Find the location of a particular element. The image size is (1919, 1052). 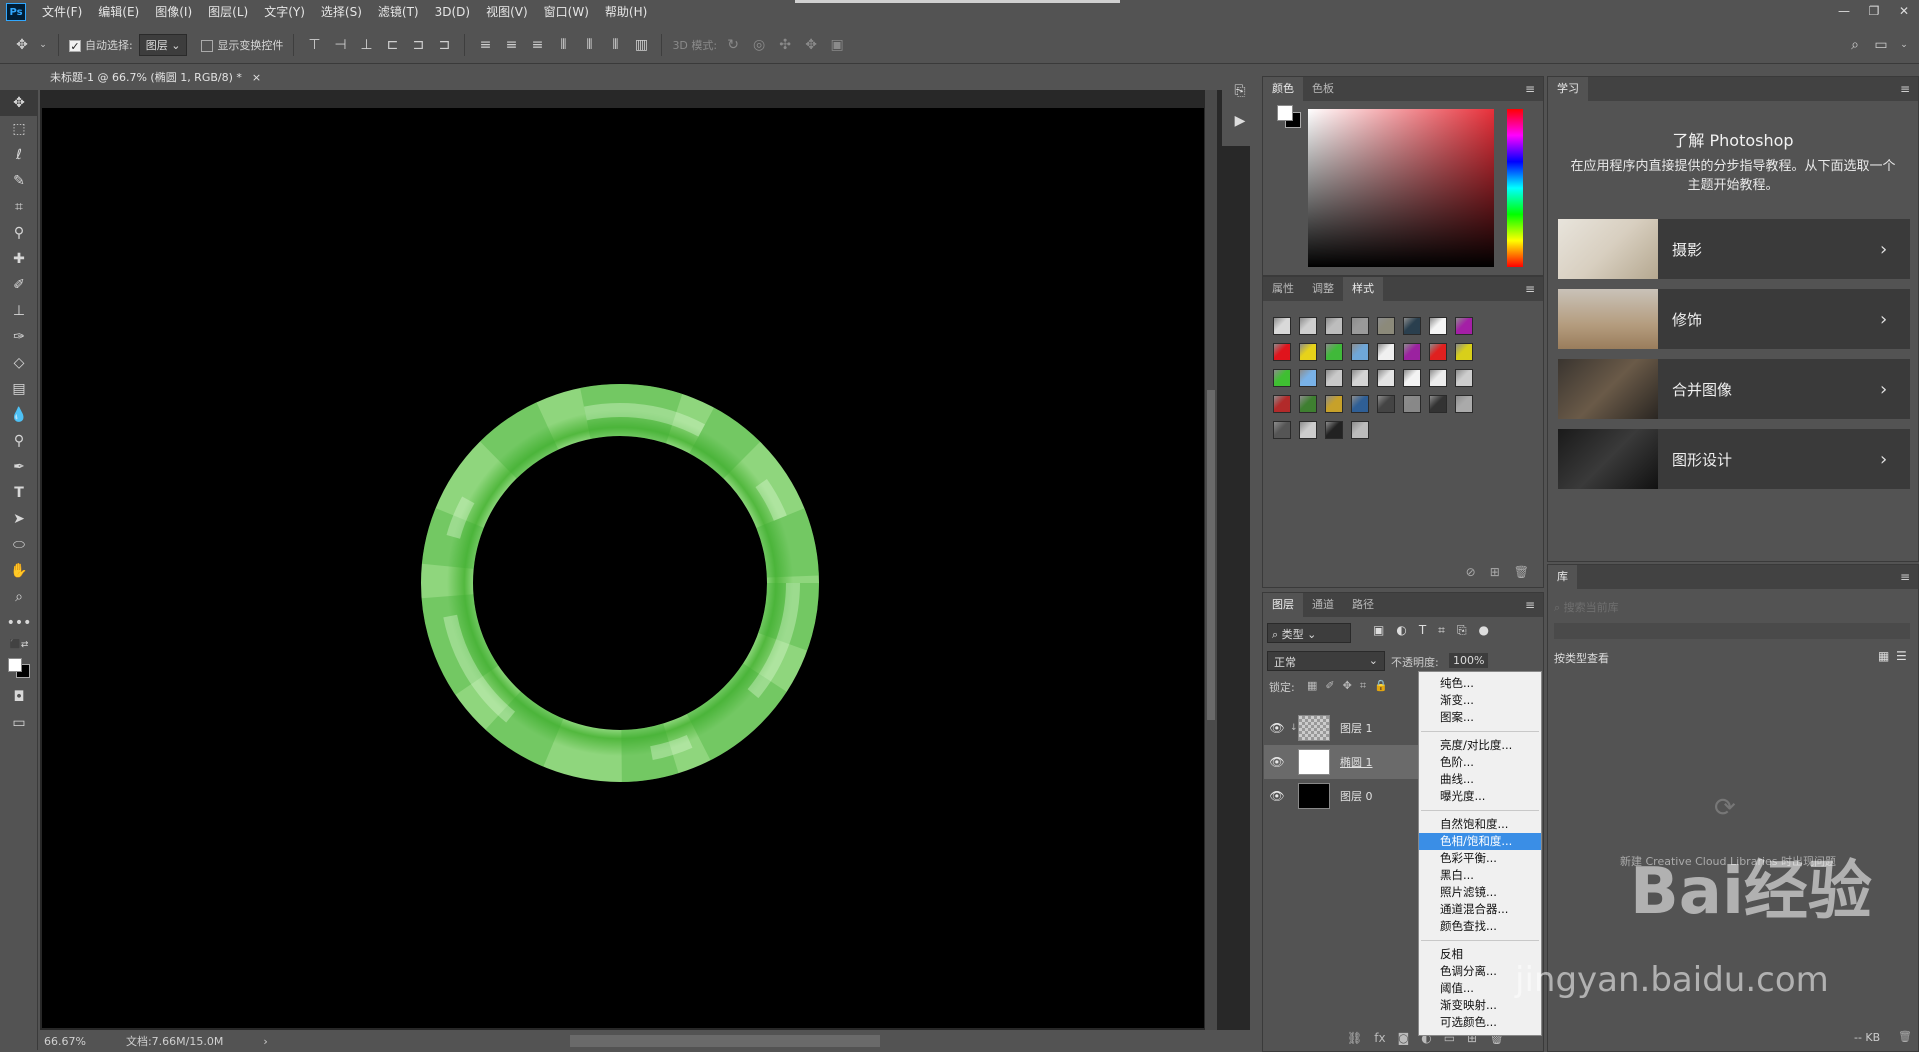

color-field is located at coordinates (1401, 188).